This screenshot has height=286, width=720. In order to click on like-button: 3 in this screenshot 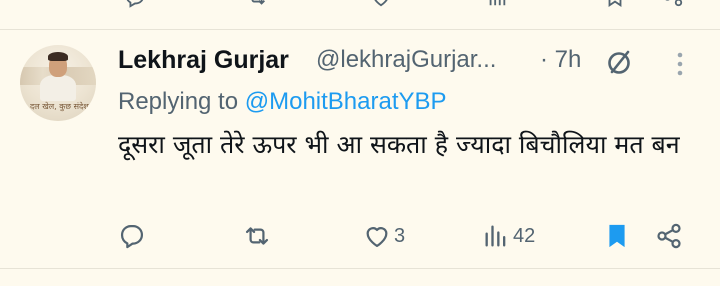, I will do `click(384, 236)`.